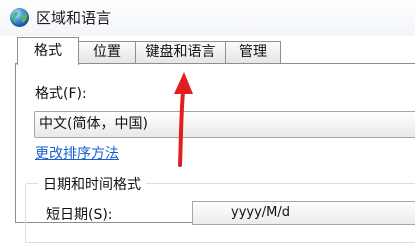 The width and height of the screenshot is (415, 243). I want to click on short-date-select: yyyy/M/d, so click(303, 213).